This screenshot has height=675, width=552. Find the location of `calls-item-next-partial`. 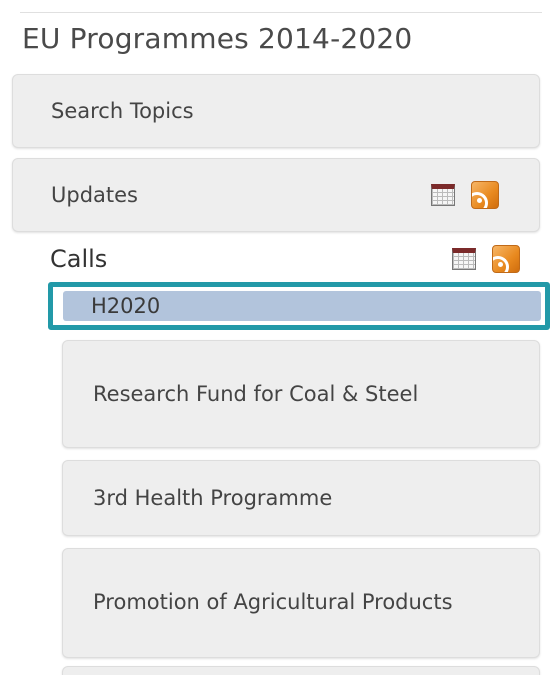

calls-item-next-partial is located at coordinates (301, 670).